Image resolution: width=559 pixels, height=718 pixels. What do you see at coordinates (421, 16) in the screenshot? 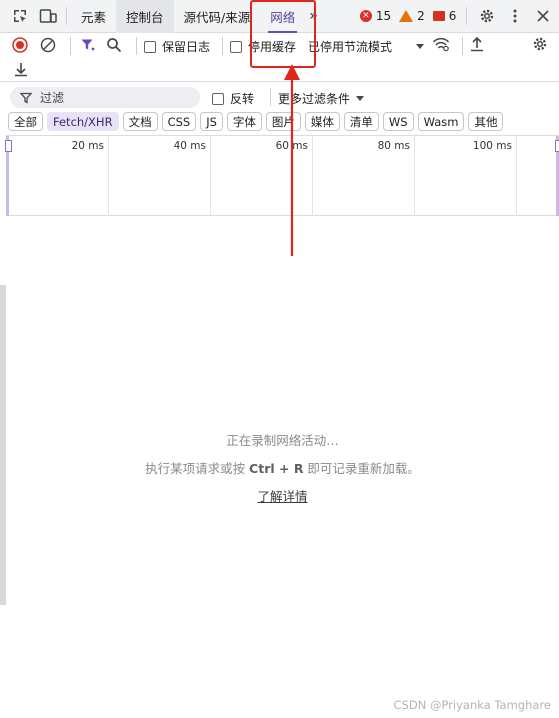
I see `warning-count: 2` at bounding box center [421, 16].